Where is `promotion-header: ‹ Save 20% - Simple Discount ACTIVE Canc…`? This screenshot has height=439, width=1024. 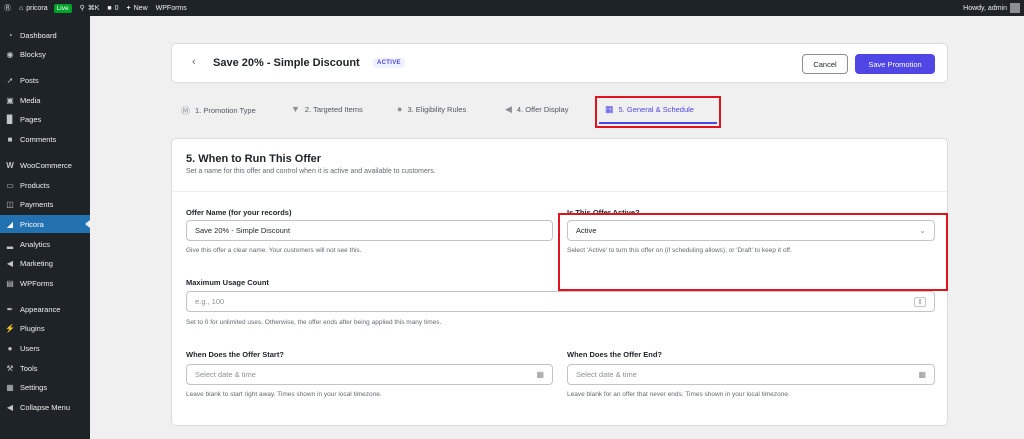
promotion-header: ‹ Save 20% - Simple Discount ACTIVE Canc… is located at coordinates (559, 63).